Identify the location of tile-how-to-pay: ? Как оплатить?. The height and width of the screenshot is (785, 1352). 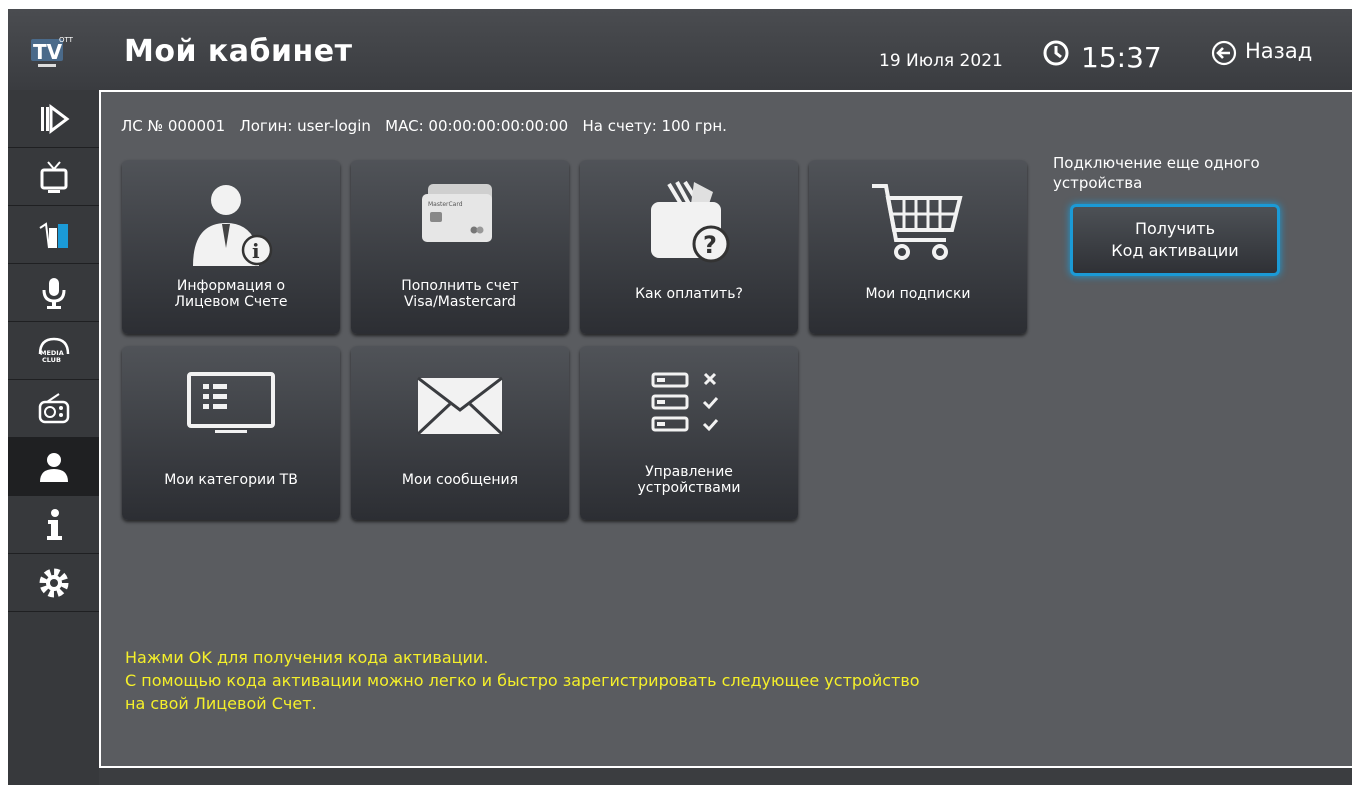
(689, 247).